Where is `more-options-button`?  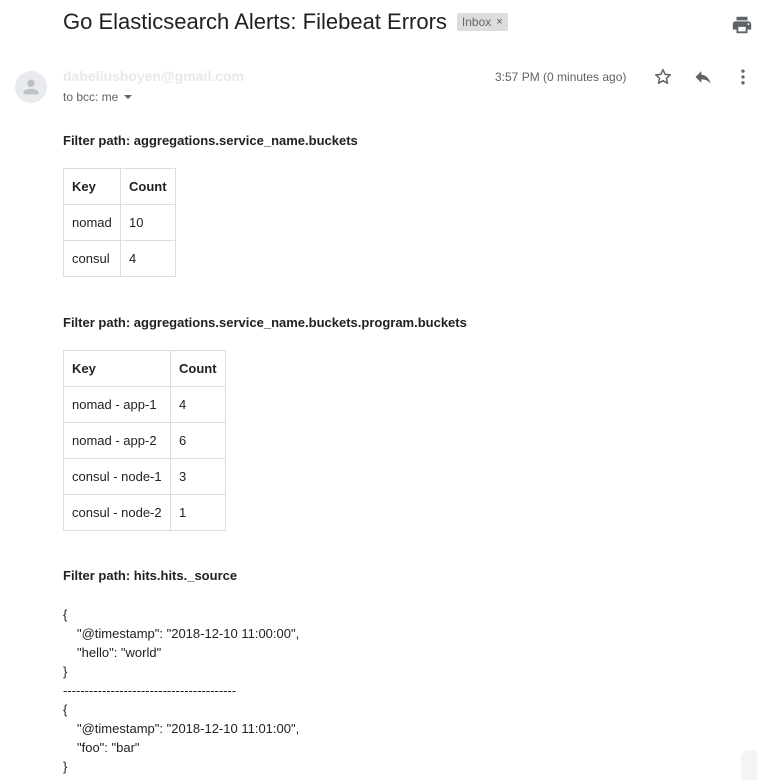
more-options-button is located at coordinates (743, 77).